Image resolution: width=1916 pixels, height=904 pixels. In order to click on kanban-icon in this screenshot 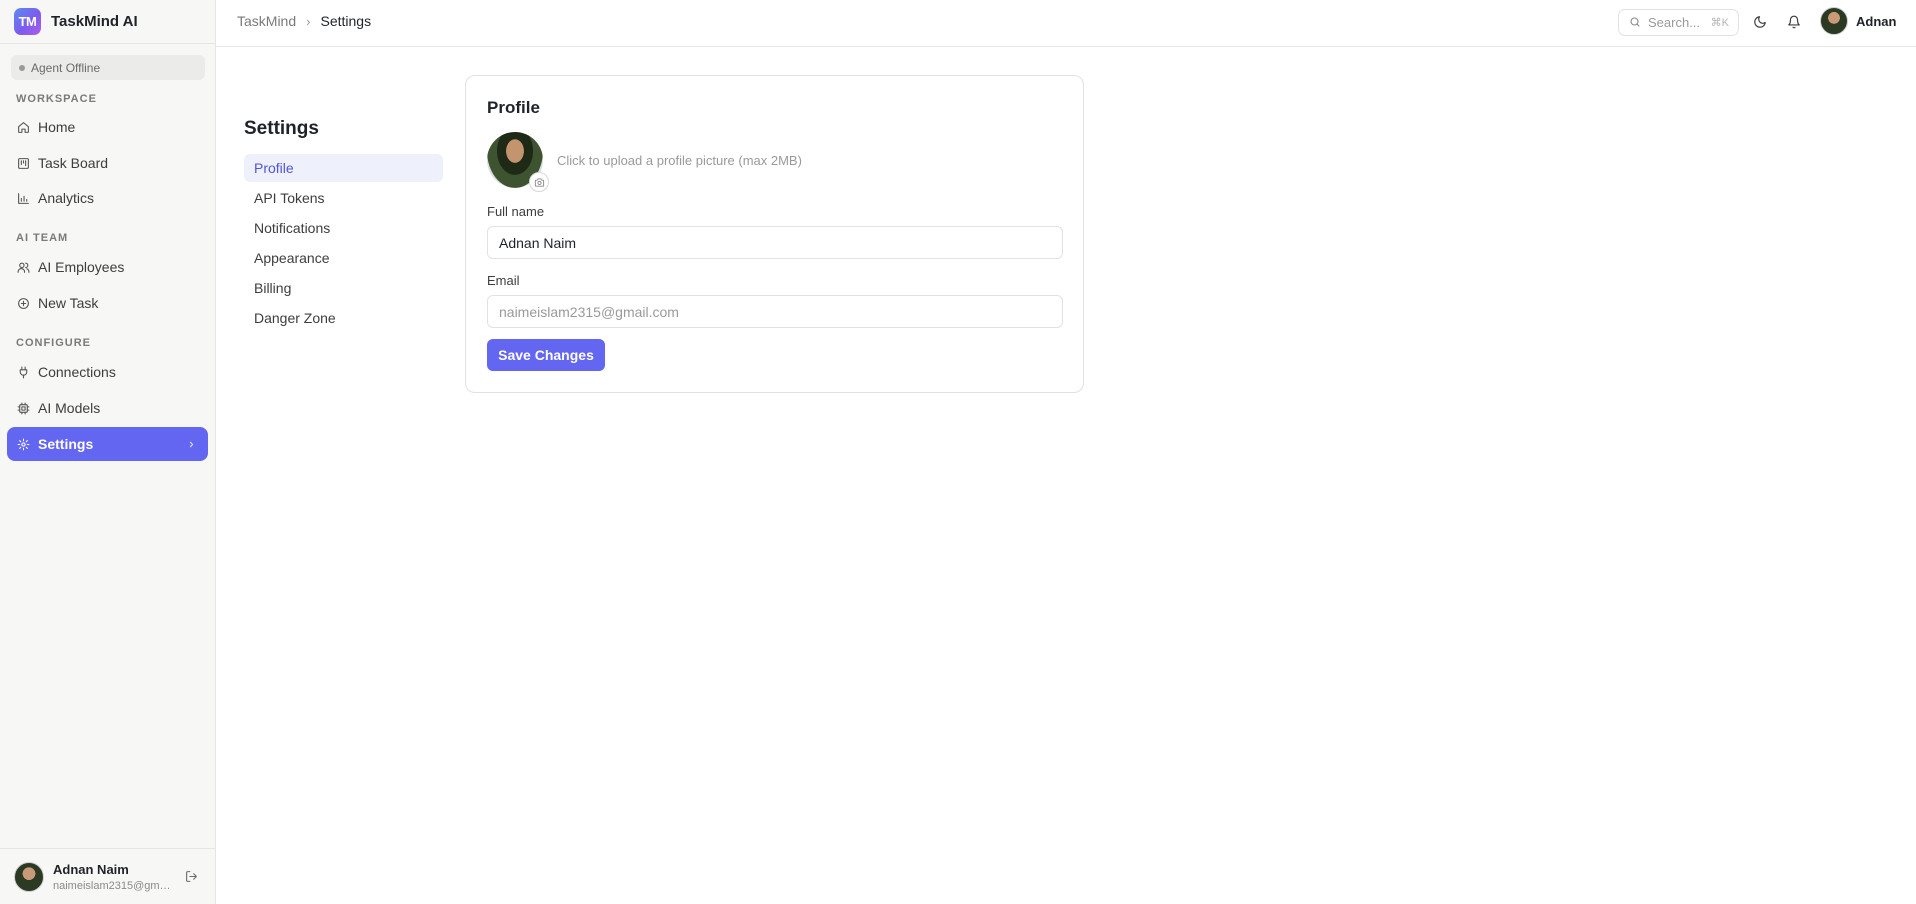, I will do `click(23, 163)`.